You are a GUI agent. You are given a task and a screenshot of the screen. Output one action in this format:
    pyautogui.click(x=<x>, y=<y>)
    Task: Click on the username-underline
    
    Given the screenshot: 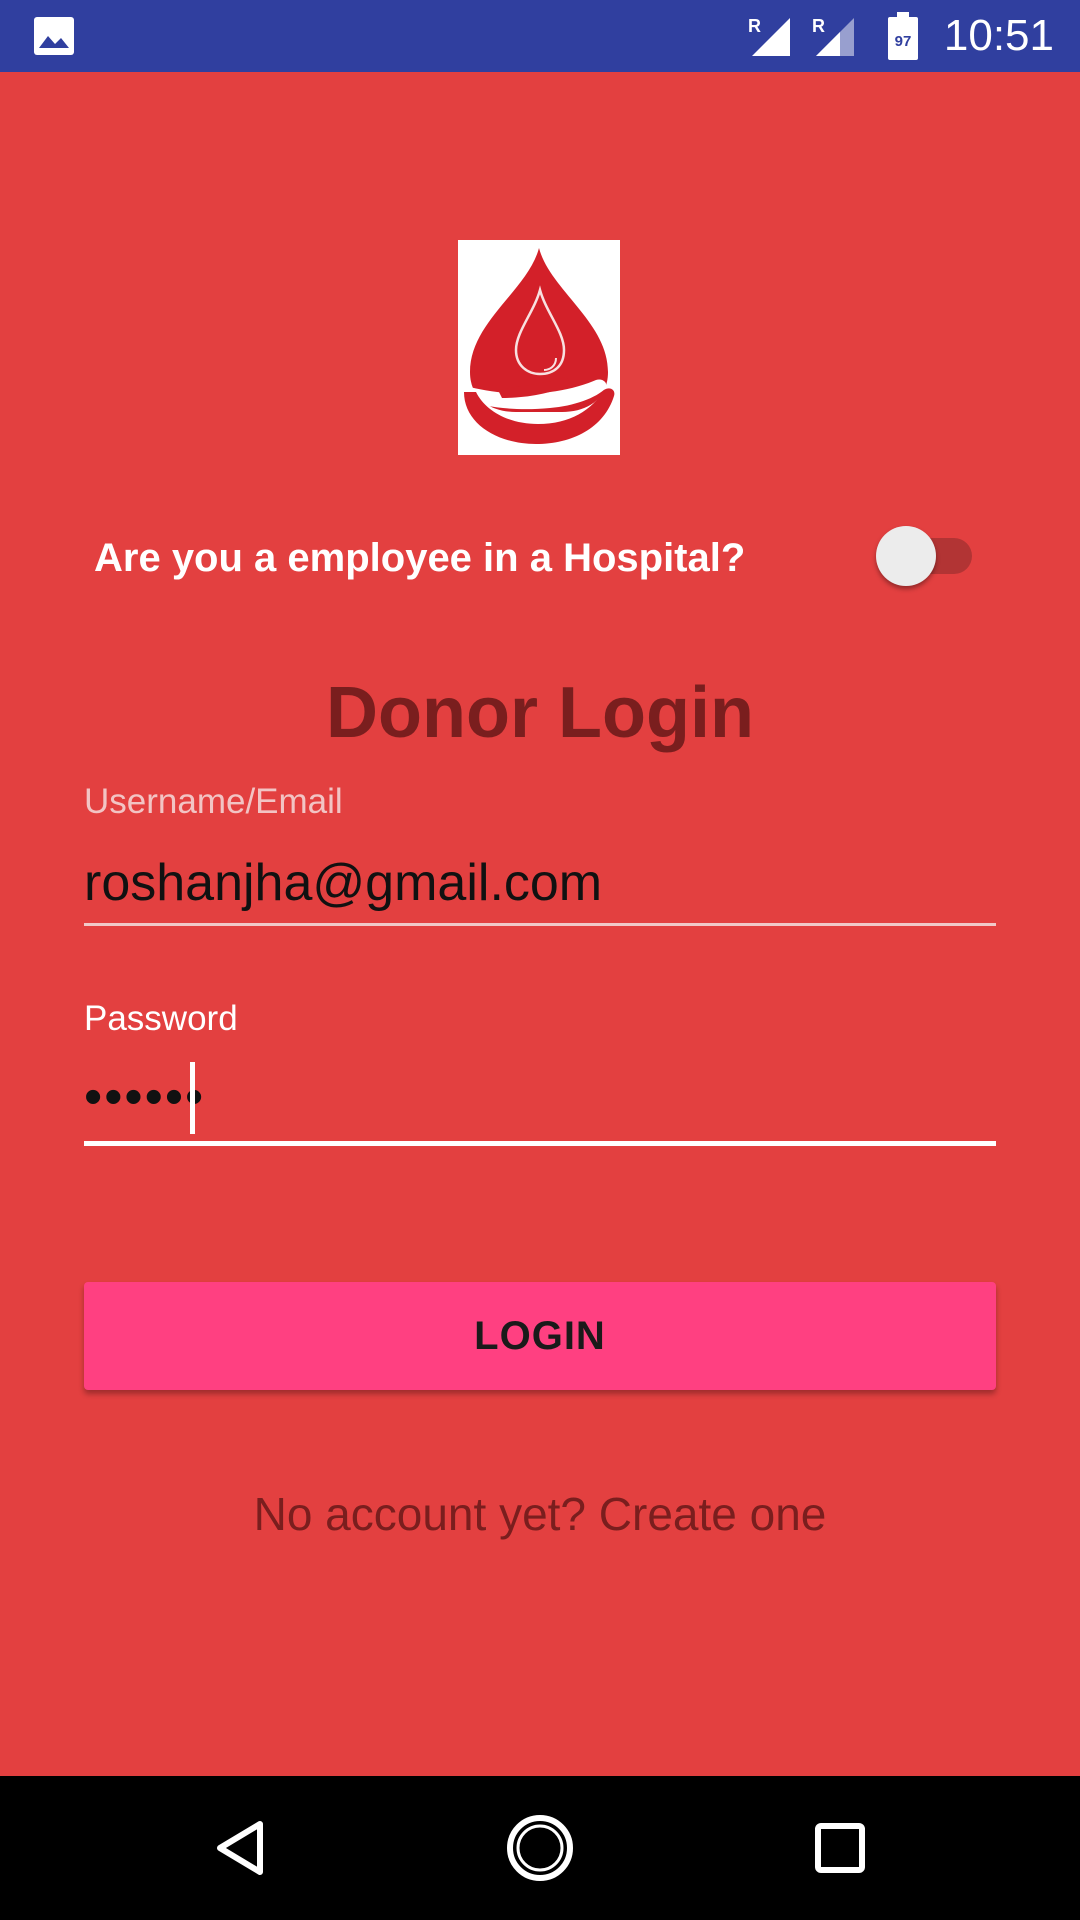 What is the action you would take?
    pyautogui.click(x=540, y=924)
    